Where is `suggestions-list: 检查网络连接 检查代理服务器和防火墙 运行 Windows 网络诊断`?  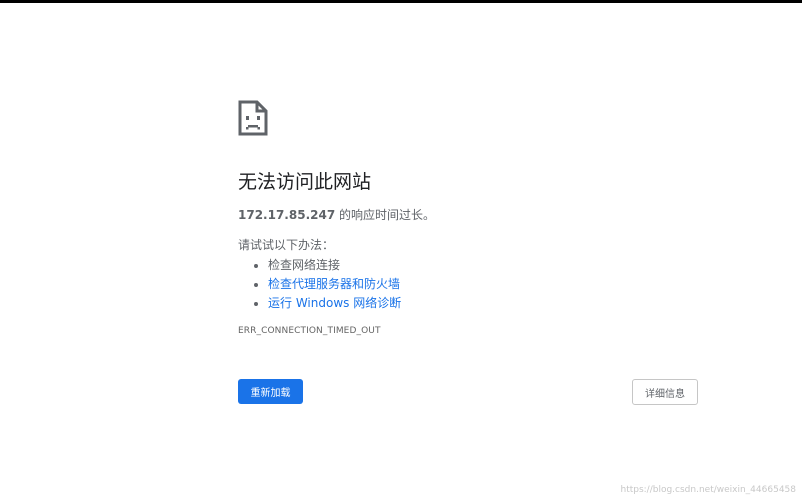
suggestions-list: 检查网络连接 检查代理服务器和防火墙 运行 Windows 网络诊断 is located at coordinates (468, 284).